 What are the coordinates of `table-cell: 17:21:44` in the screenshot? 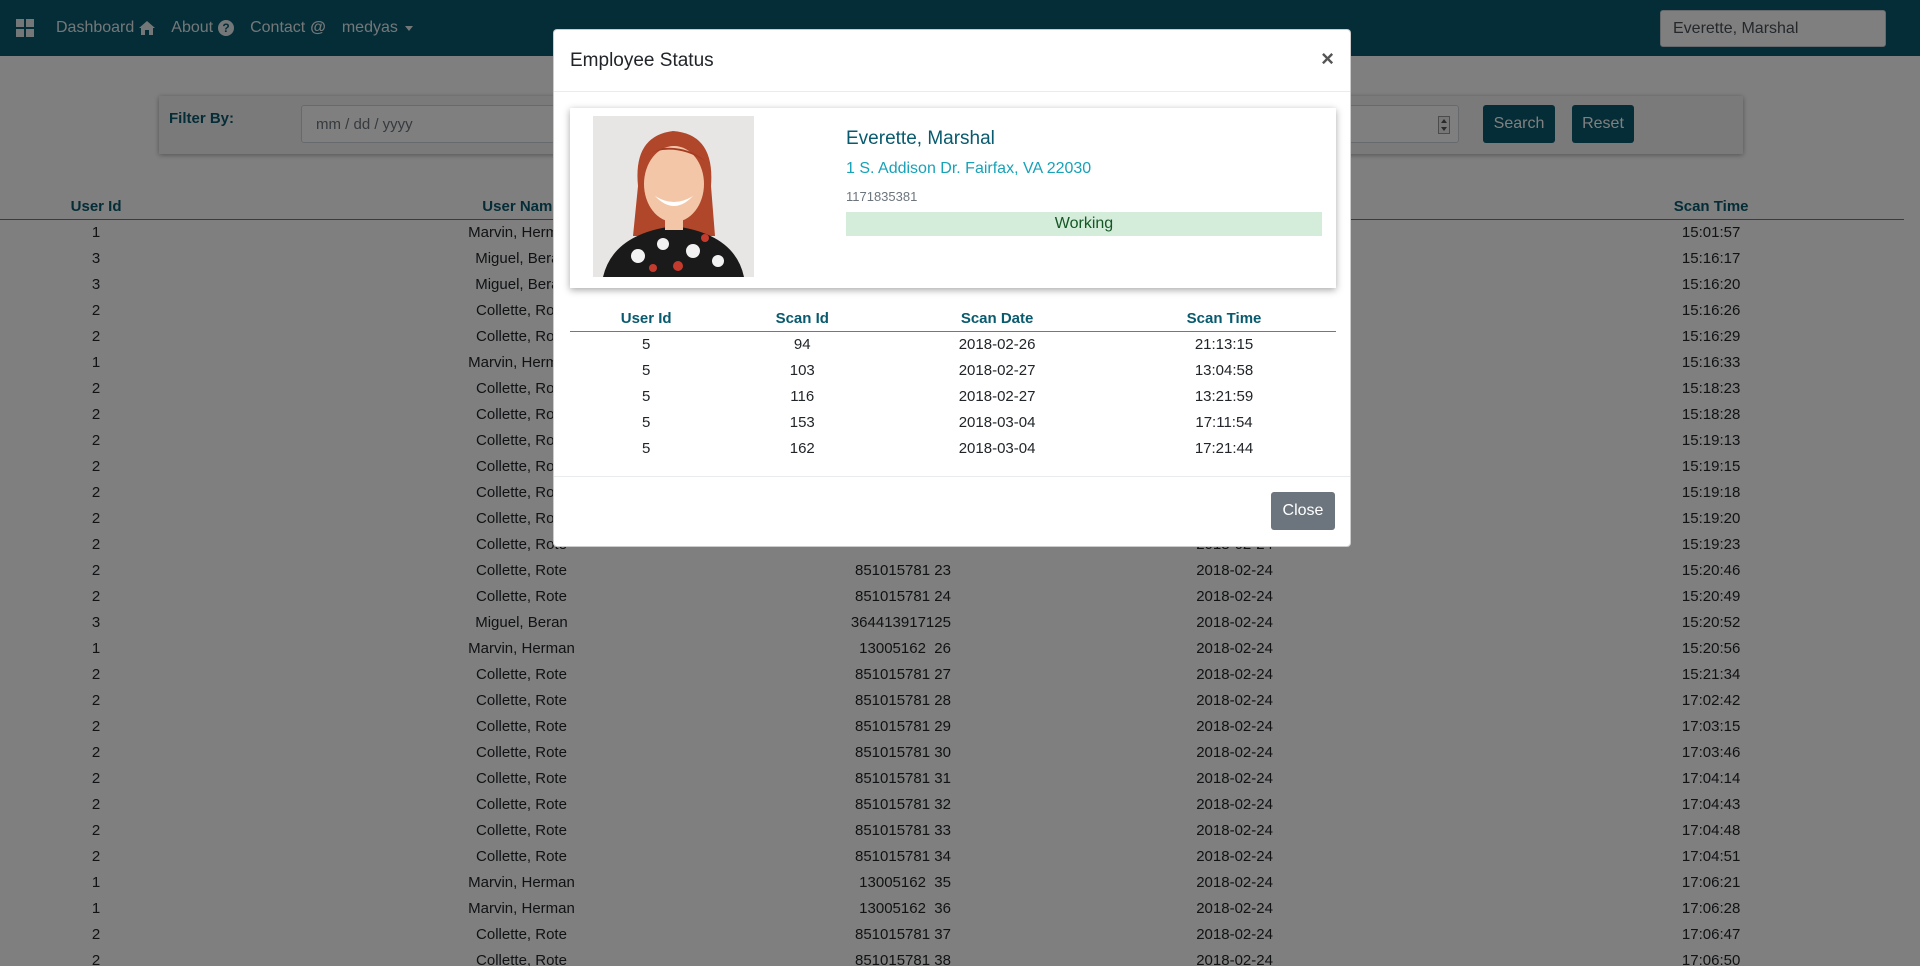 It's located at (1224, 448).